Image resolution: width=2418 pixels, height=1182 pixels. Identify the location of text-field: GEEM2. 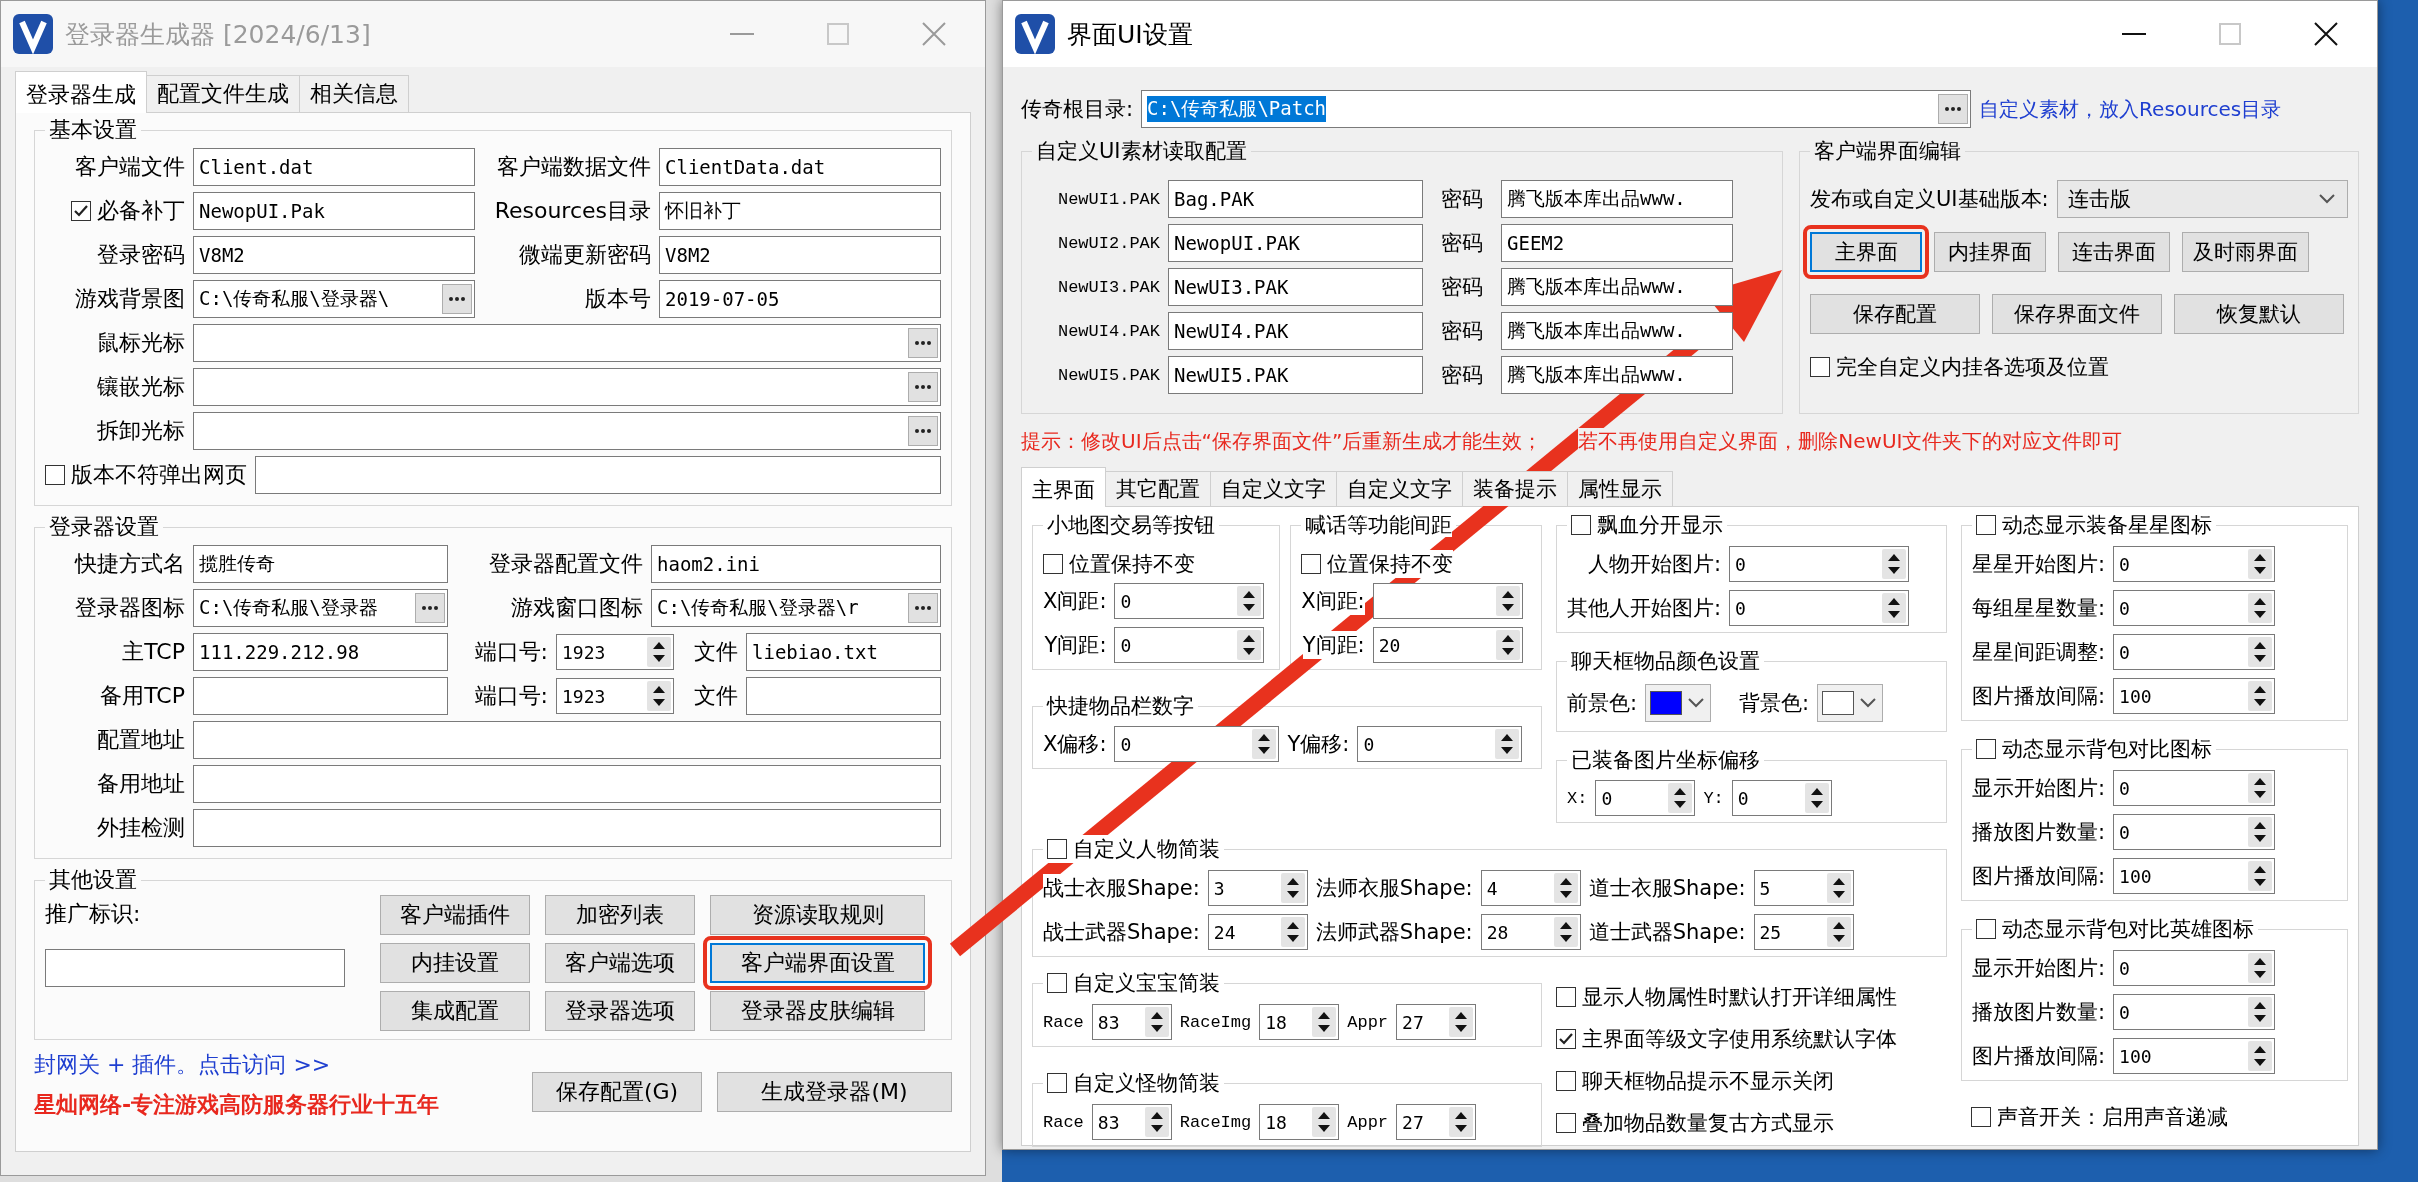
(1617, 243).